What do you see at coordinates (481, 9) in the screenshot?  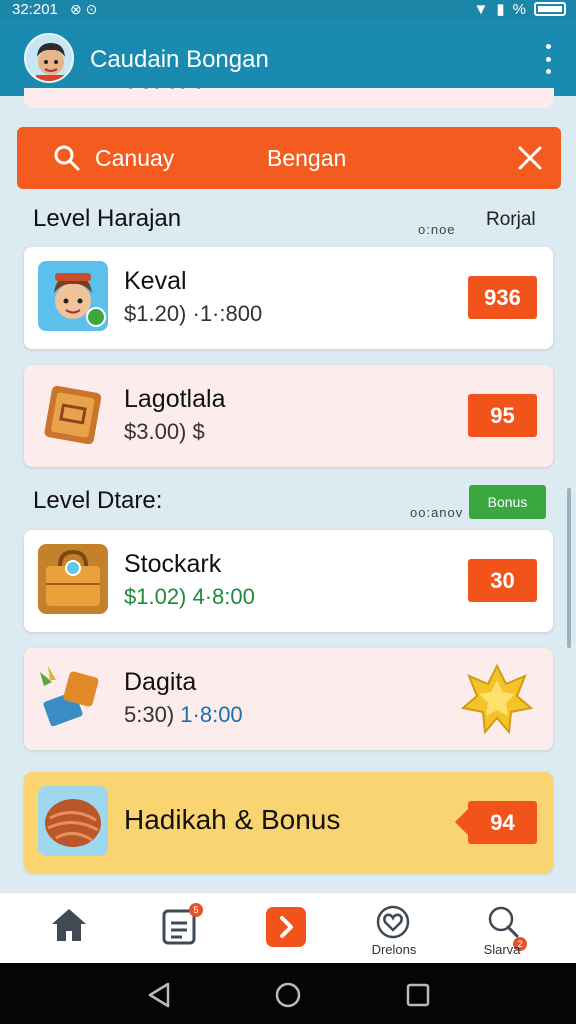 I see `wifi-icon: ▼` at bounding box center [481, 9].